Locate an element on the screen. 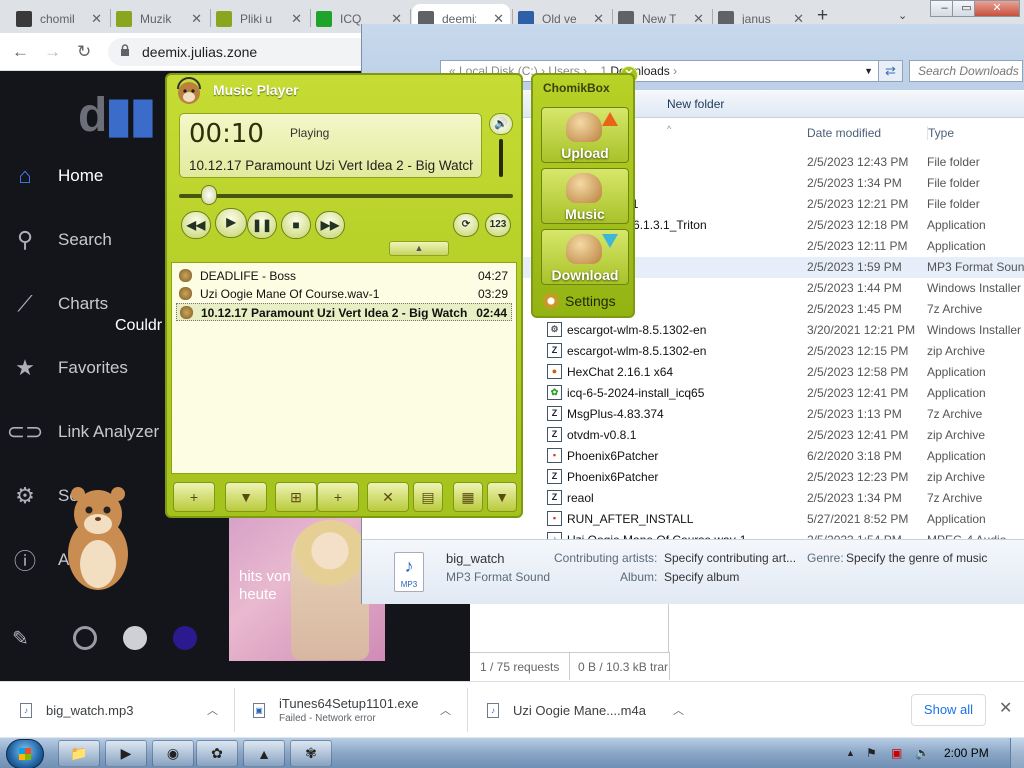 The height and width of the screenshot is (768, 1024). tab-search-chevron-icon: ⌄ is located at coordinates (902, 15).